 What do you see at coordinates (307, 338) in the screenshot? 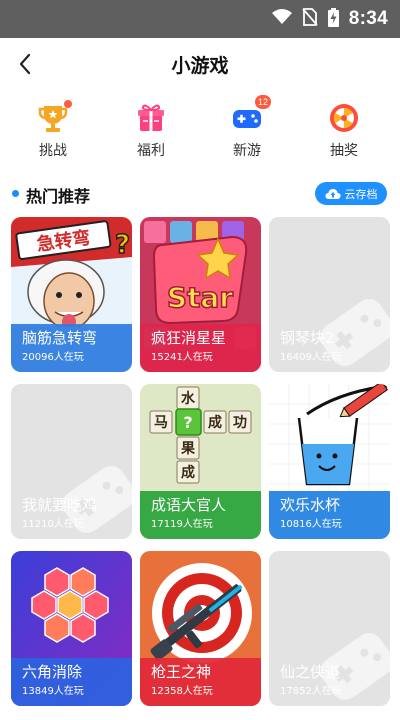
I see `game-title: 钢琴块2` at bounding box center [307, 338].